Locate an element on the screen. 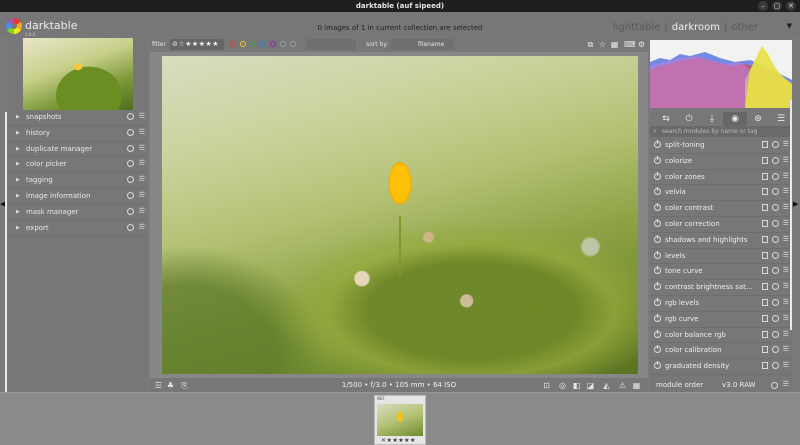  right-scrollbar is located at coordinates (791, 215).